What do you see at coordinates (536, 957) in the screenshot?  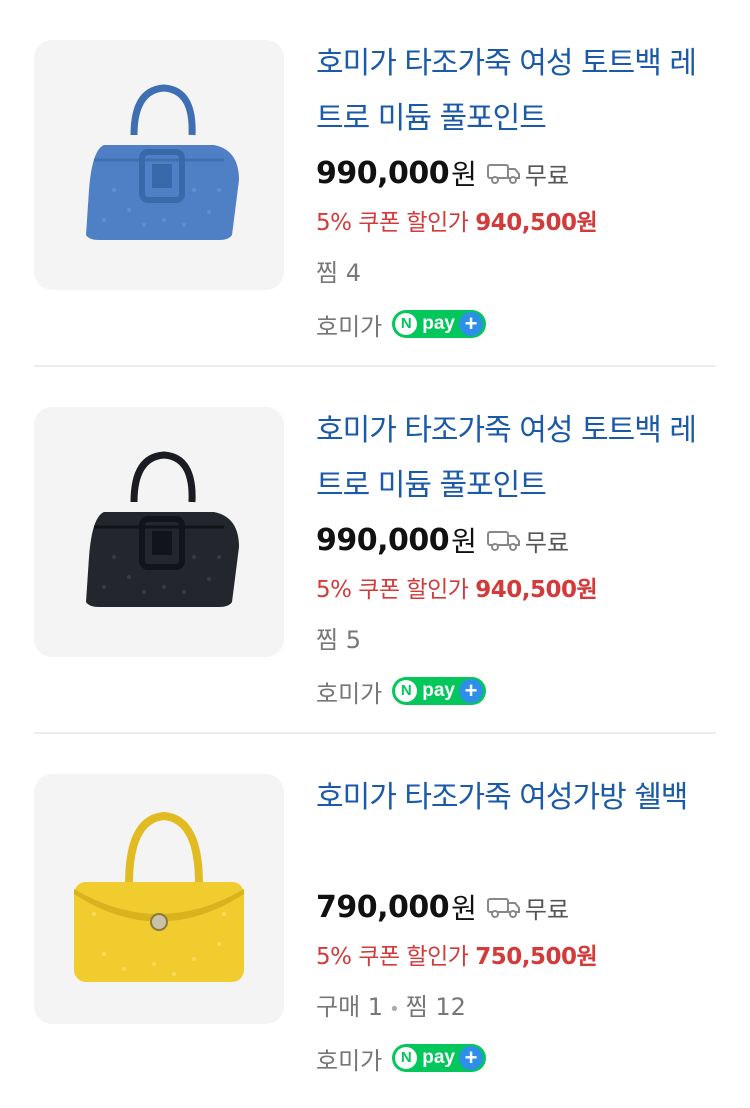 I see `coupon-price-value: 750,500원` at bounding box center [536, 957].